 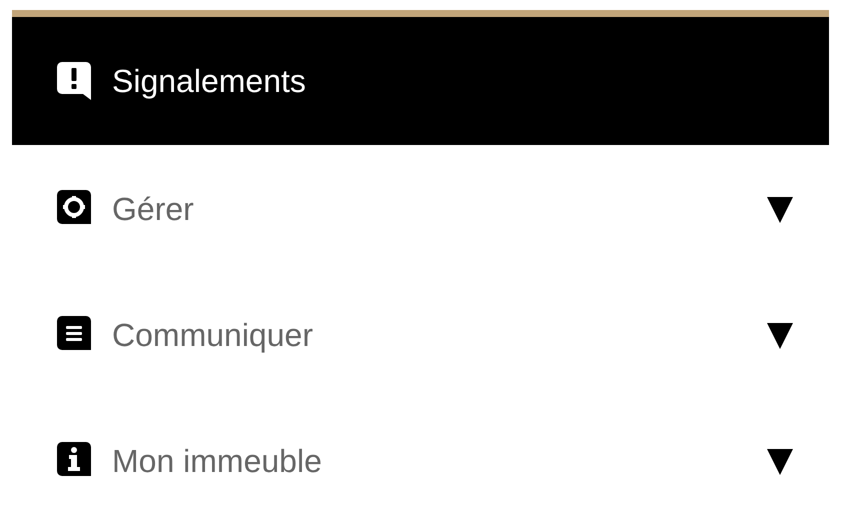 What do you see at coordinates (74, 81) in the screenshot?
I see `alert-bubble-icon` at bounding box center [74, 81].